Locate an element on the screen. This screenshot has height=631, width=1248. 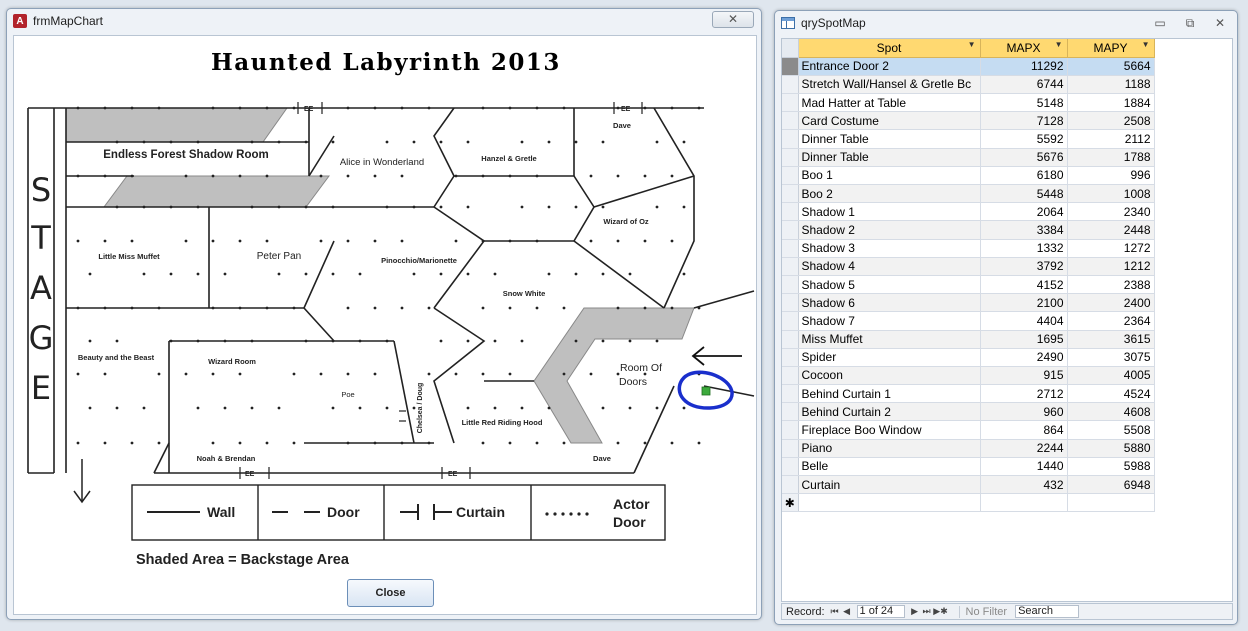
spot-cell: Belle is located at coordinates (889, 467).